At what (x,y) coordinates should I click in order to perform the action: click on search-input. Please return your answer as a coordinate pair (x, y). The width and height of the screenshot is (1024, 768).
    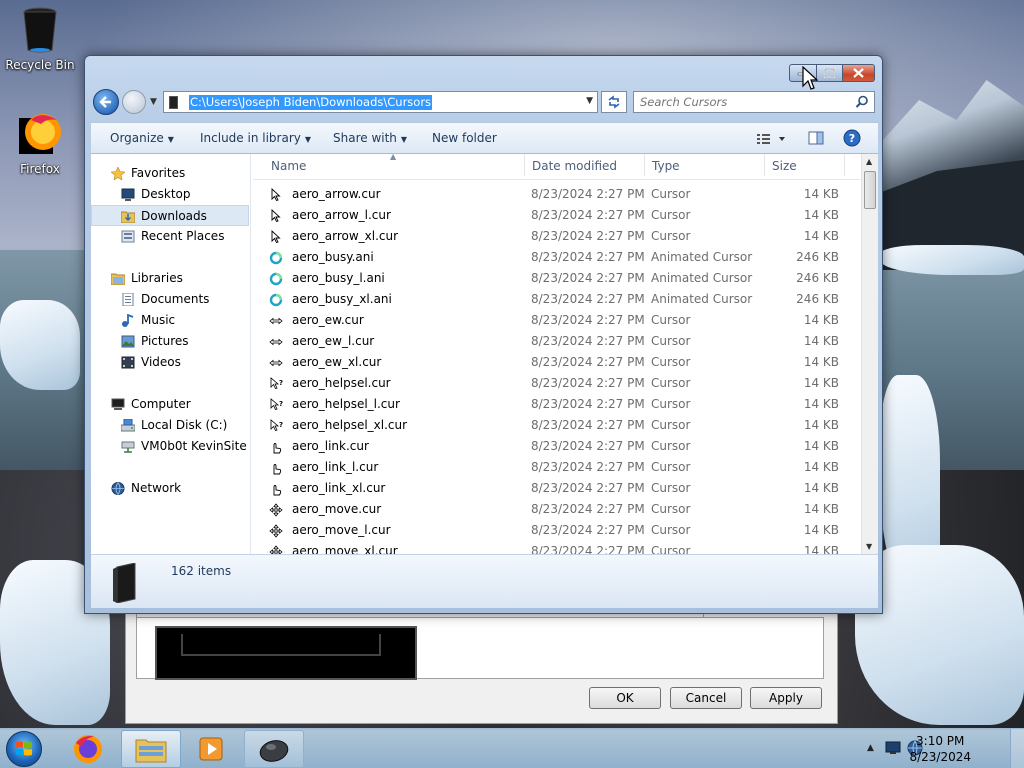
    Looking at the image, I should click on (745, 102).